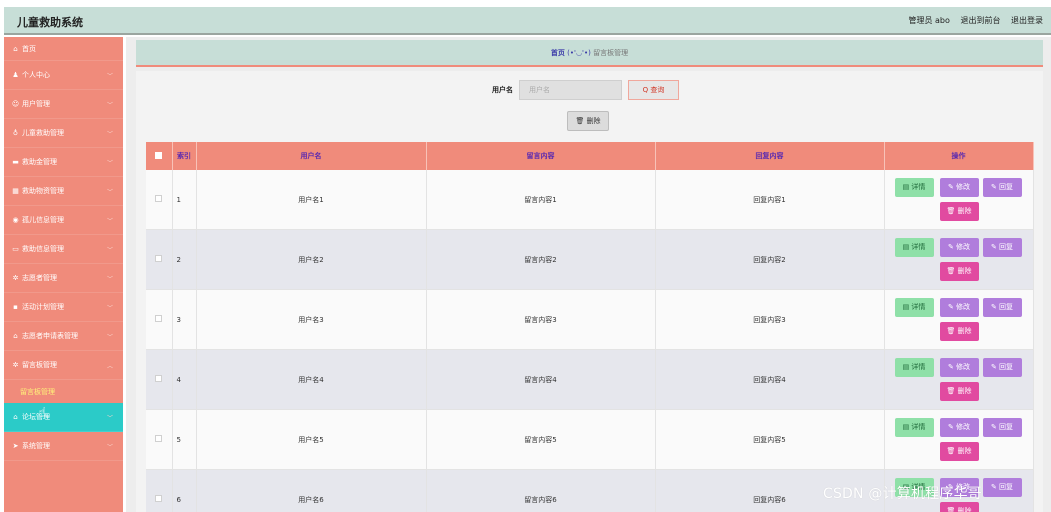 This screenshot has width=1051, height=512. I want to click on row-reply: 回复内容5, so click(770, 439).